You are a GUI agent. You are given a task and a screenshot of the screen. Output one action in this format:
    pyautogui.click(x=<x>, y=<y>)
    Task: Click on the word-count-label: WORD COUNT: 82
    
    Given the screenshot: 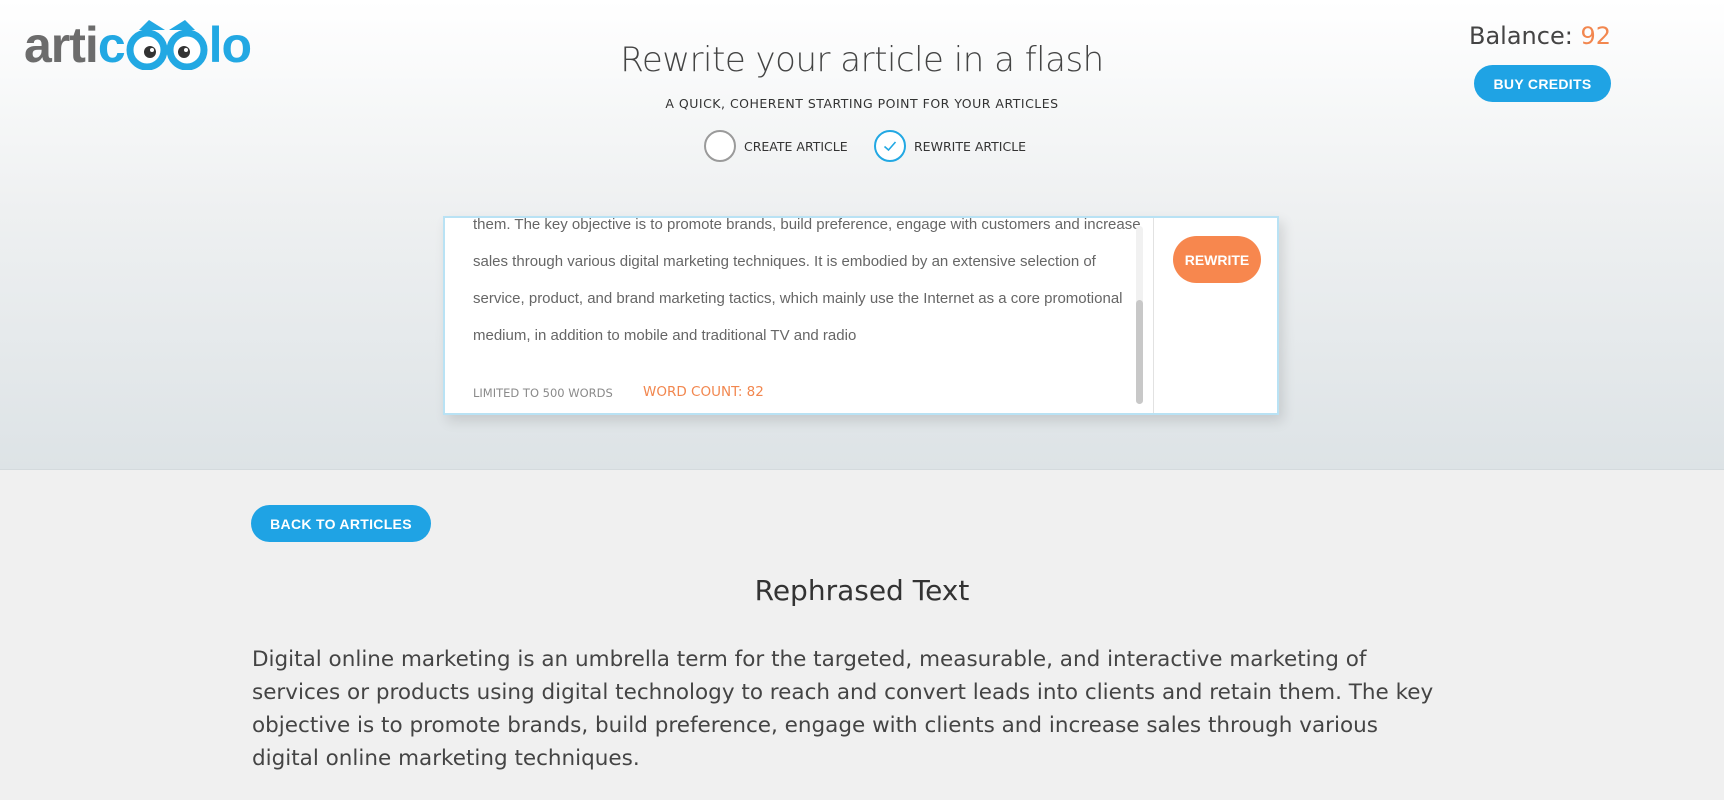 What is the action you would take?
    pyautogui.click(x=703, y=392)
    